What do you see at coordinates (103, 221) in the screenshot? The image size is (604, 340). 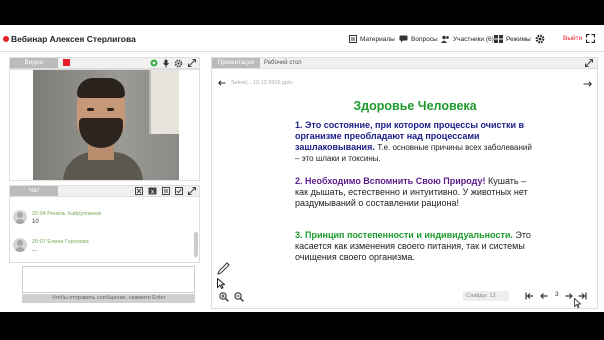 I see `chat-message: 20:04 Ренель Хайруллинов 10` at bounding box center [103, 221].